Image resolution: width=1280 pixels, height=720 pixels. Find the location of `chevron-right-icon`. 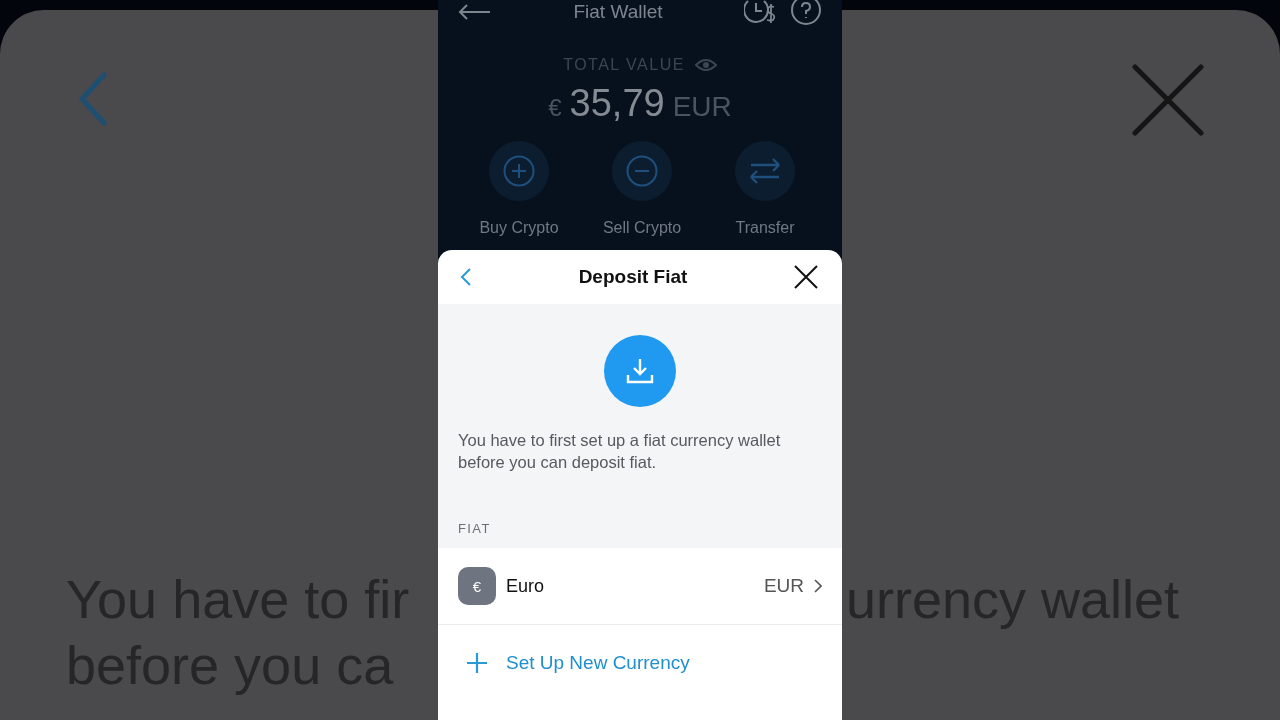

chevron-right-icon is located at coordinates (818, 586).